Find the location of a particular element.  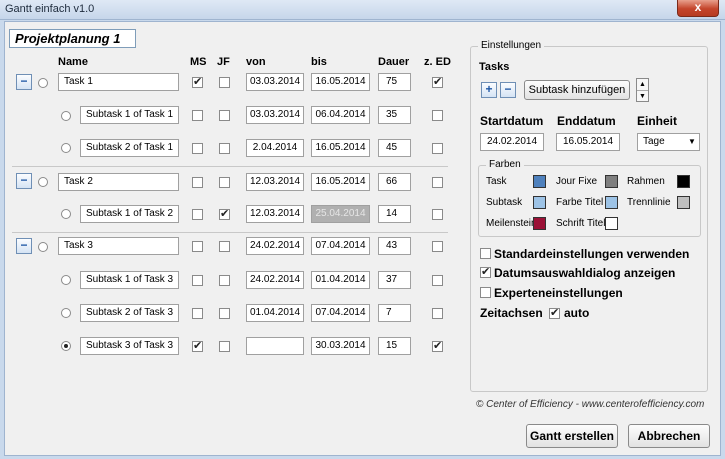

rahmen-color-swatch is located at coordinates (683, 181).